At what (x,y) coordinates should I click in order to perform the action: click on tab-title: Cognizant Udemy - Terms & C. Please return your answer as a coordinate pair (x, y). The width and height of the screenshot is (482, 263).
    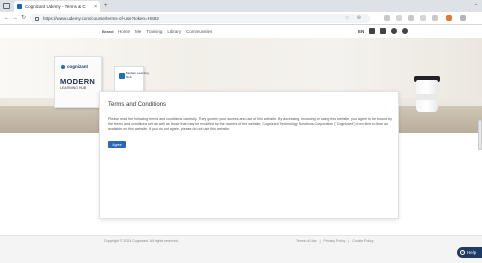
    Looking at the image, I should click on (55, 6).